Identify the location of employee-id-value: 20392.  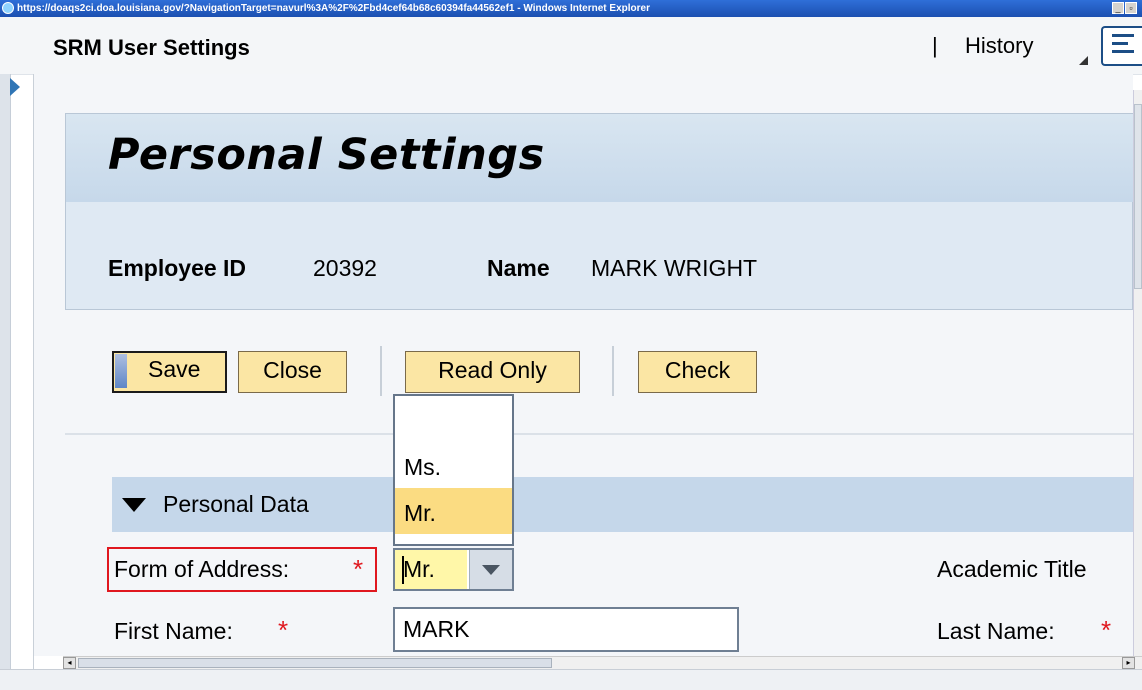
(345, 268).